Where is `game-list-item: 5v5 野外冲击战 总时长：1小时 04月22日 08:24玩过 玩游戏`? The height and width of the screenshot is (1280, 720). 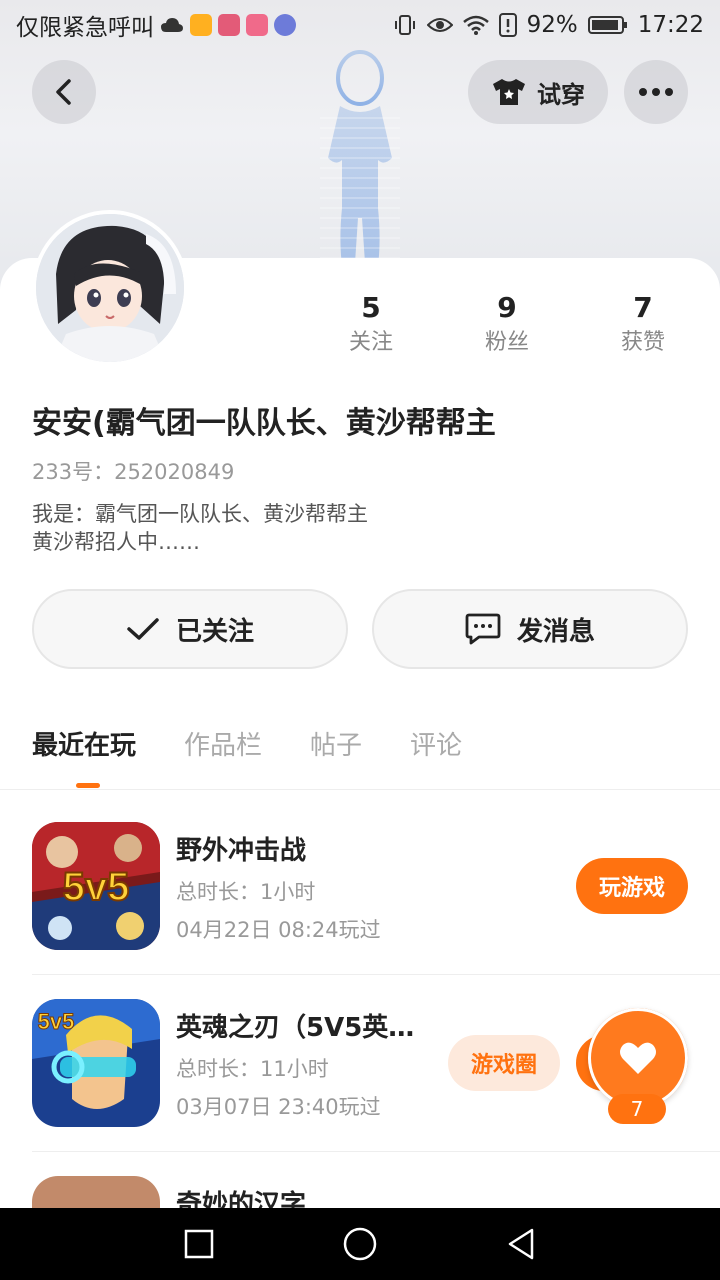
game-list-item: 5v5 野外冲击战 总时长：1小时 04月22日 08:24玩过 玩游戏 is located at coordinates (376, 910).